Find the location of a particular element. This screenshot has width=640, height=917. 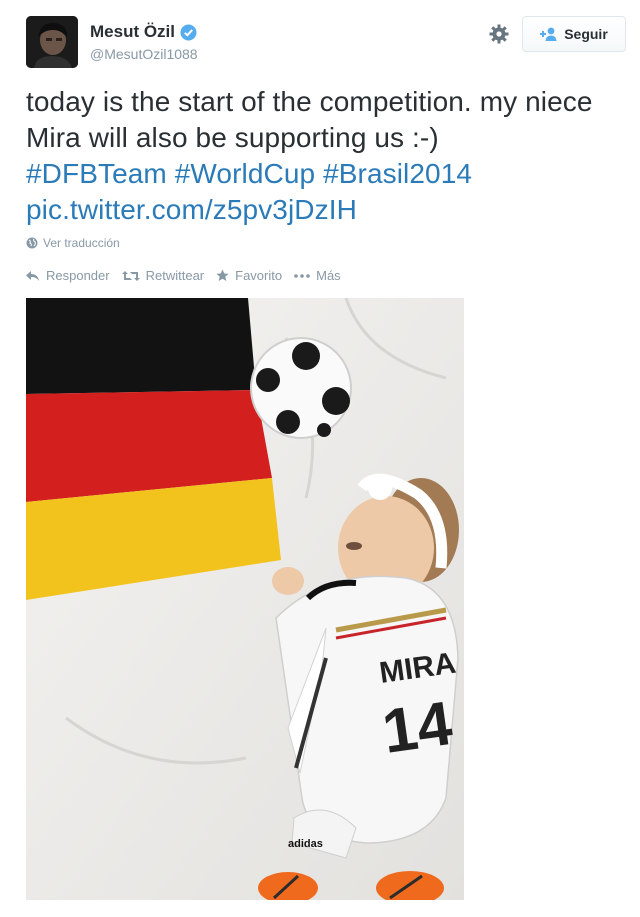

hashtag-link: #WorldCup is located at coordinates (245, 173).